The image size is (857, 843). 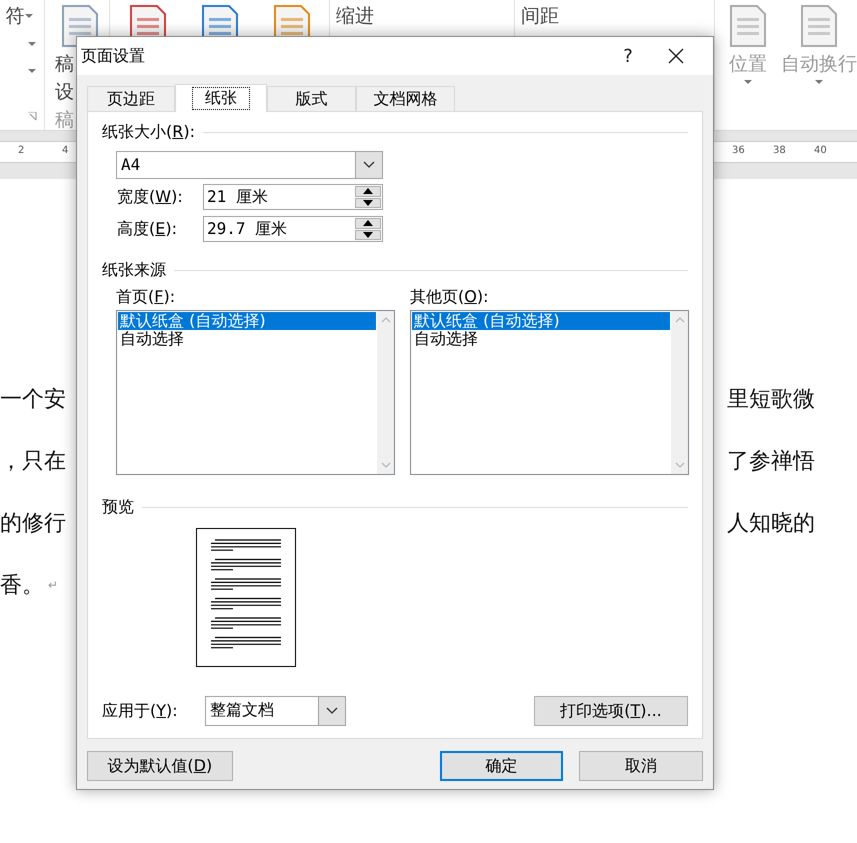 What do you see at coordinates (450, 297) in the screenshot?
I see `list-label: 其他页(O):` at bounding box center [450, 297].